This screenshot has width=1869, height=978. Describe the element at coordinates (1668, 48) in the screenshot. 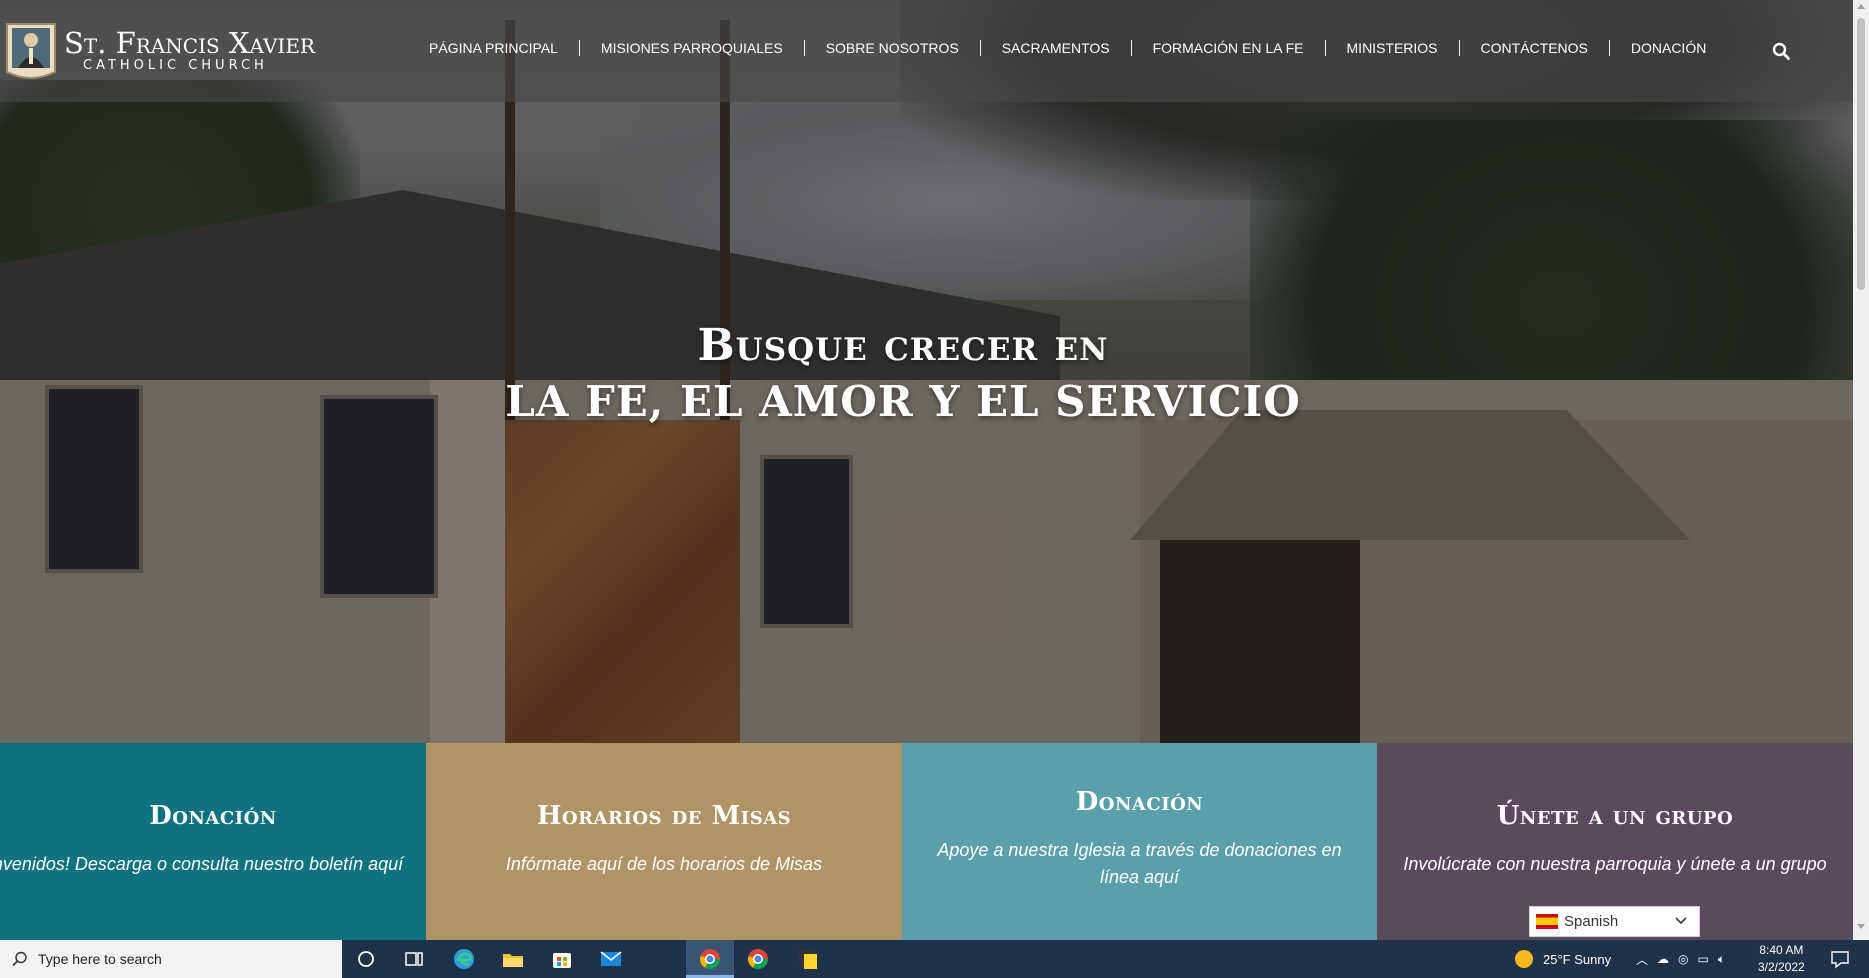

I see `nav-donacion: DONACIÓN` at that location.